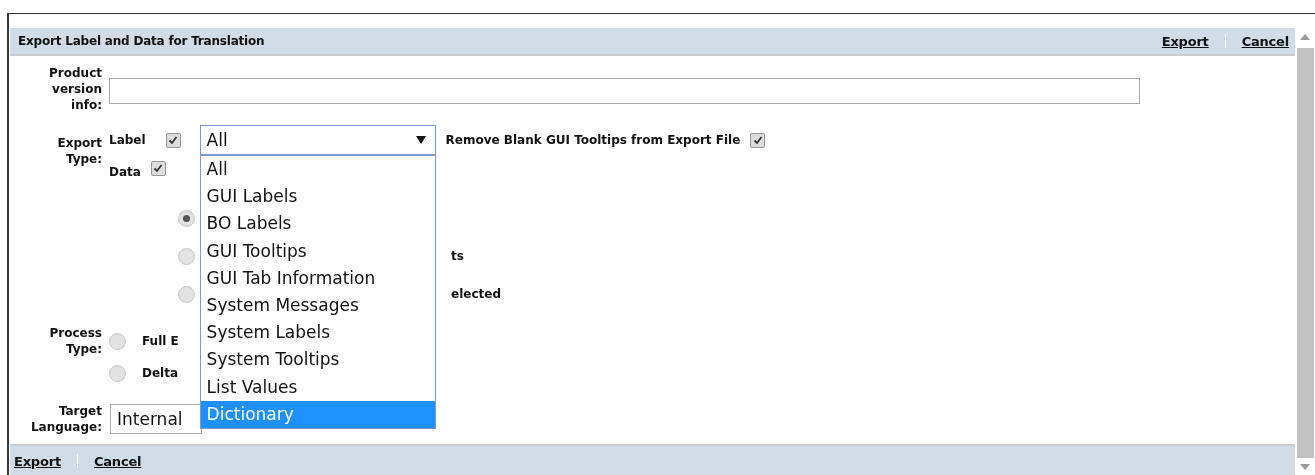 The height and width of the screenshot is (475, 1315). Describe the element at coordinates (317, 140) in the screenshot. I see `dropdown: All` at that location.